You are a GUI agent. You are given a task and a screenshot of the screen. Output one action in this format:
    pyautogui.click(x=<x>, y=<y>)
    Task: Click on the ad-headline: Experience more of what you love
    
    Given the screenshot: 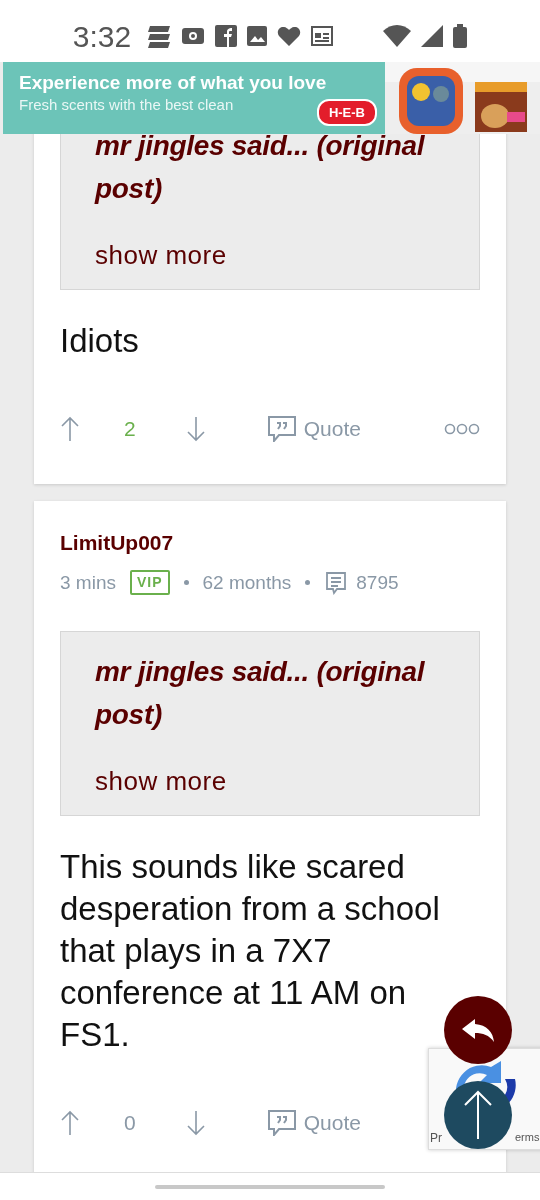 What is the action you would take?
    pyautogui.click(x=173, y=83)
    